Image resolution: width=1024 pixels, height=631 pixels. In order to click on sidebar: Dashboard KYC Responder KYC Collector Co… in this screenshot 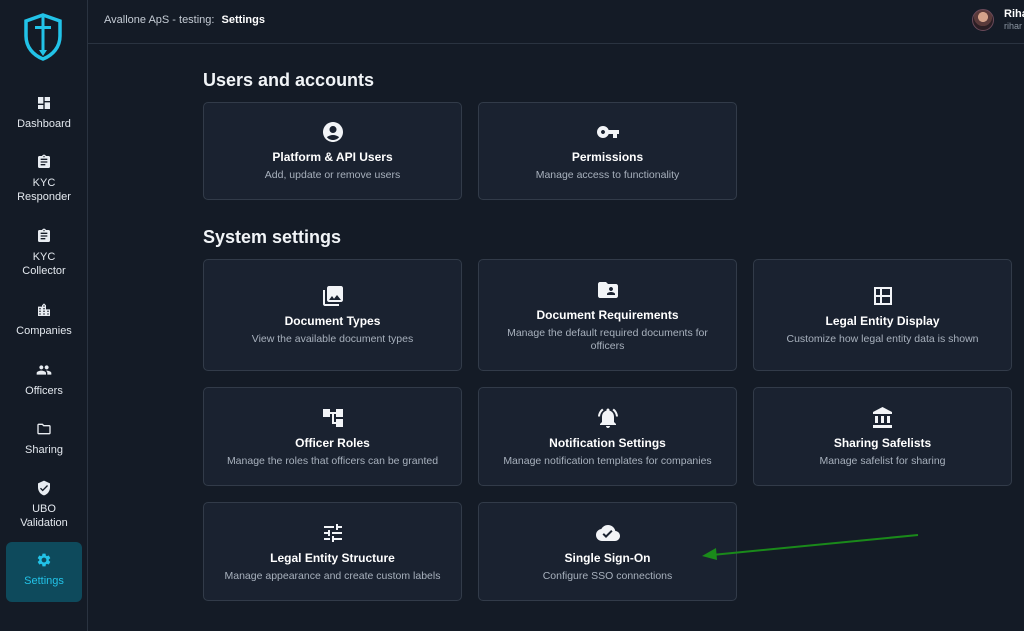, I will do `click(44, 315)`.